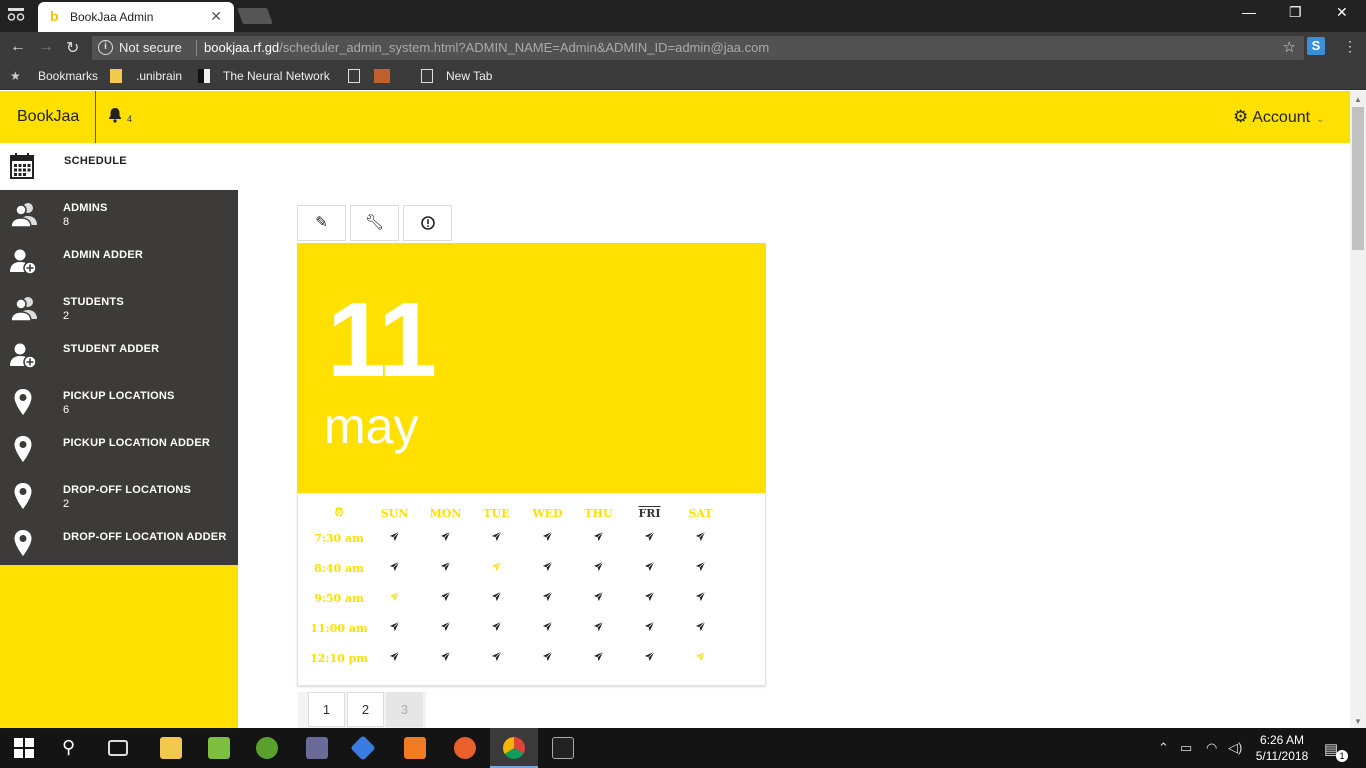 The height and width of the screenshot is (768, 1366). I want to click on sidebar-item-schedule: SCHEDULE, so click(119, 166).